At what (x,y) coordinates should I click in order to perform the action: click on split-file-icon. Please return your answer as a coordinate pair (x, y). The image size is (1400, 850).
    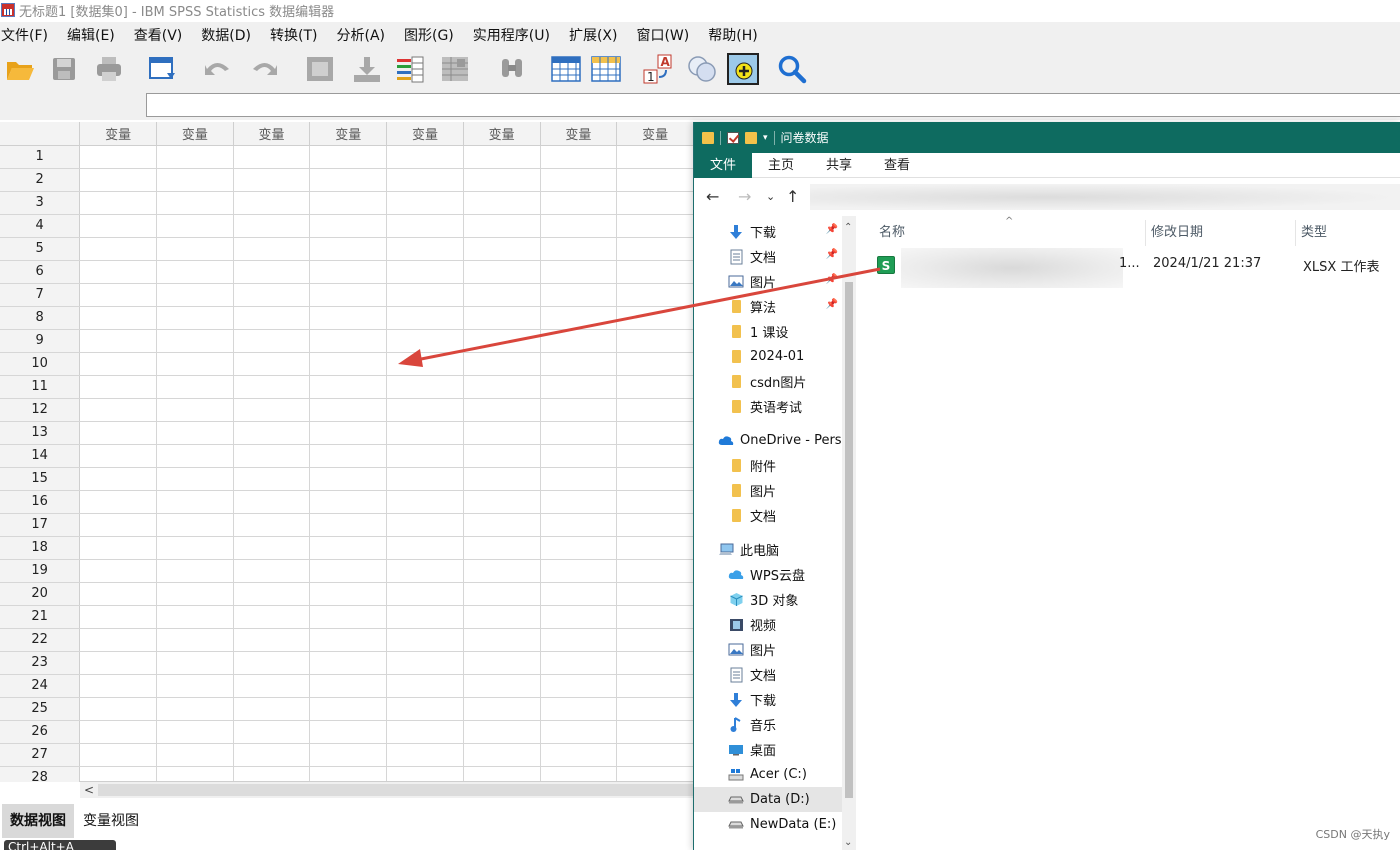
    Looking at the image, I should click on (455, 69).